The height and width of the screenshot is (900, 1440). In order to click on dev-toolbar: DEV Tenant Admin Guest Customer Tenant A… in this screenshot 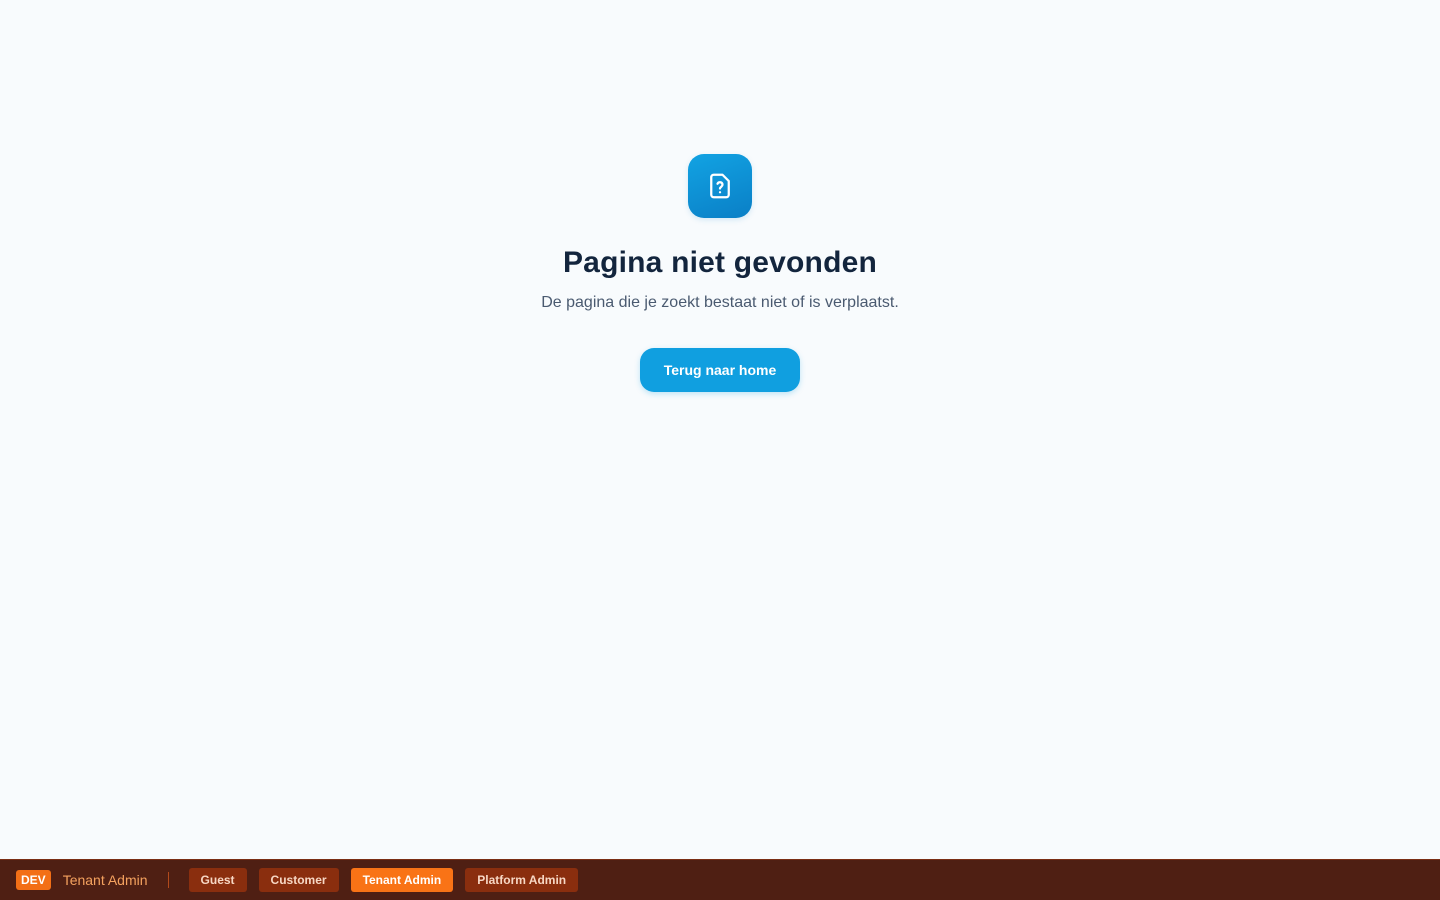, I will do `click(720, 879)`.